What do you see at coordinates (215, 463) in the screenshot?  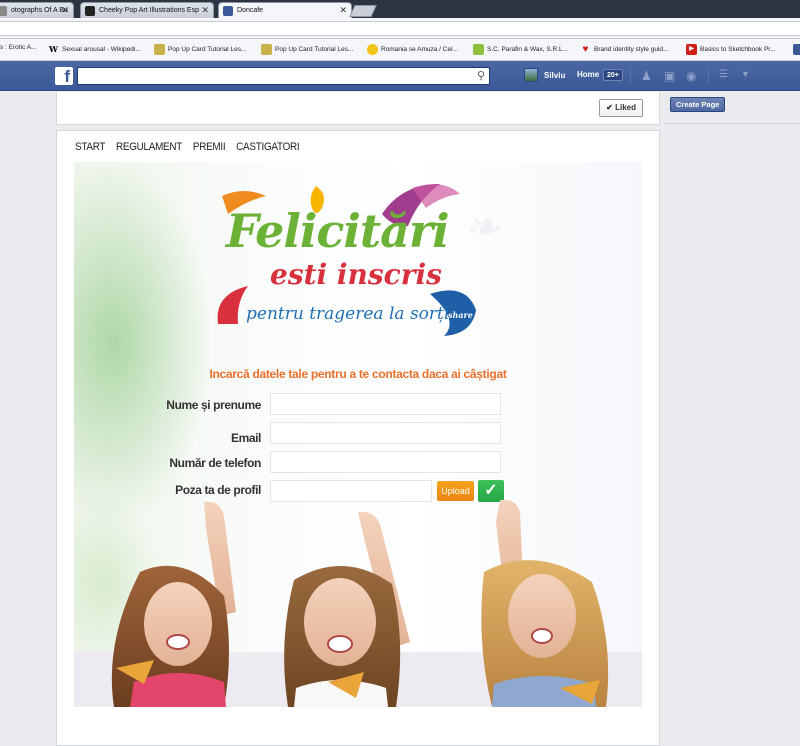 I see `phone-label: Număr de telefon` at bounding box center [215, 463].